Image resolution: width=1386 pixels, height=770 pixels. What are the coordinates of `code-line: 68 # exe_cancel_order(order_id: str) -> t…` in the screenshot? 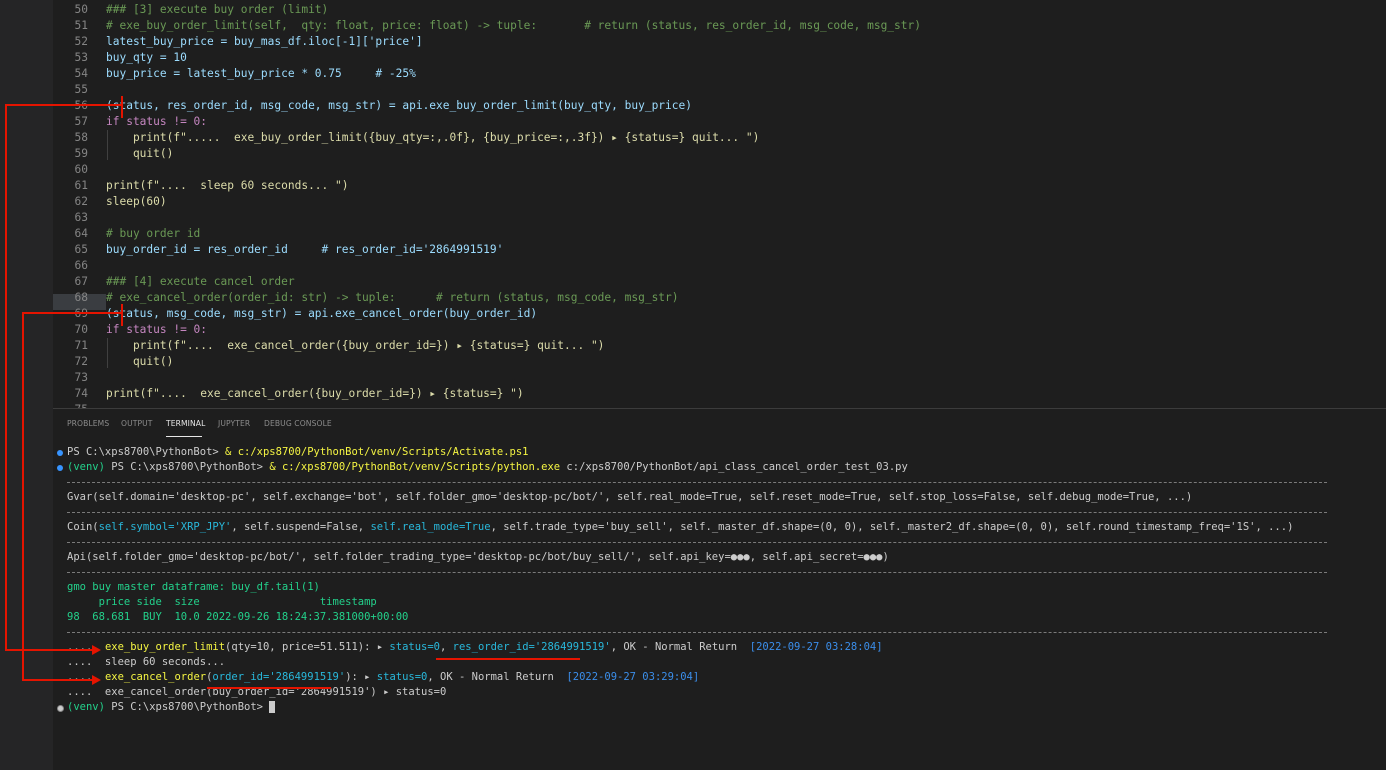 It's located at (376, 297).